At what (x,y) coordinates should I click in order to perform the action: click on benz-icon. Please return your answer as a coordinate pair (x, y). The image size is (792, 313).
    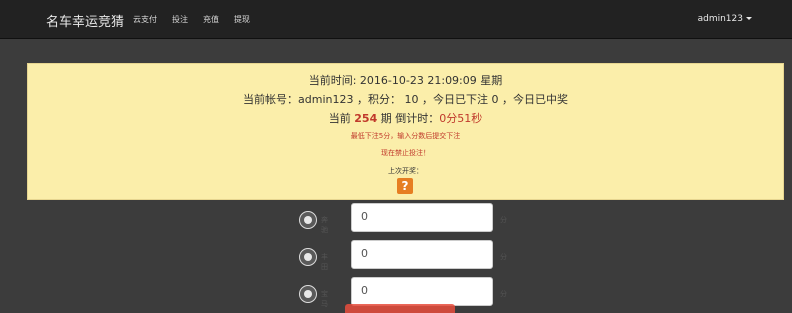
    Looking at the image, I should click on (308, 220).